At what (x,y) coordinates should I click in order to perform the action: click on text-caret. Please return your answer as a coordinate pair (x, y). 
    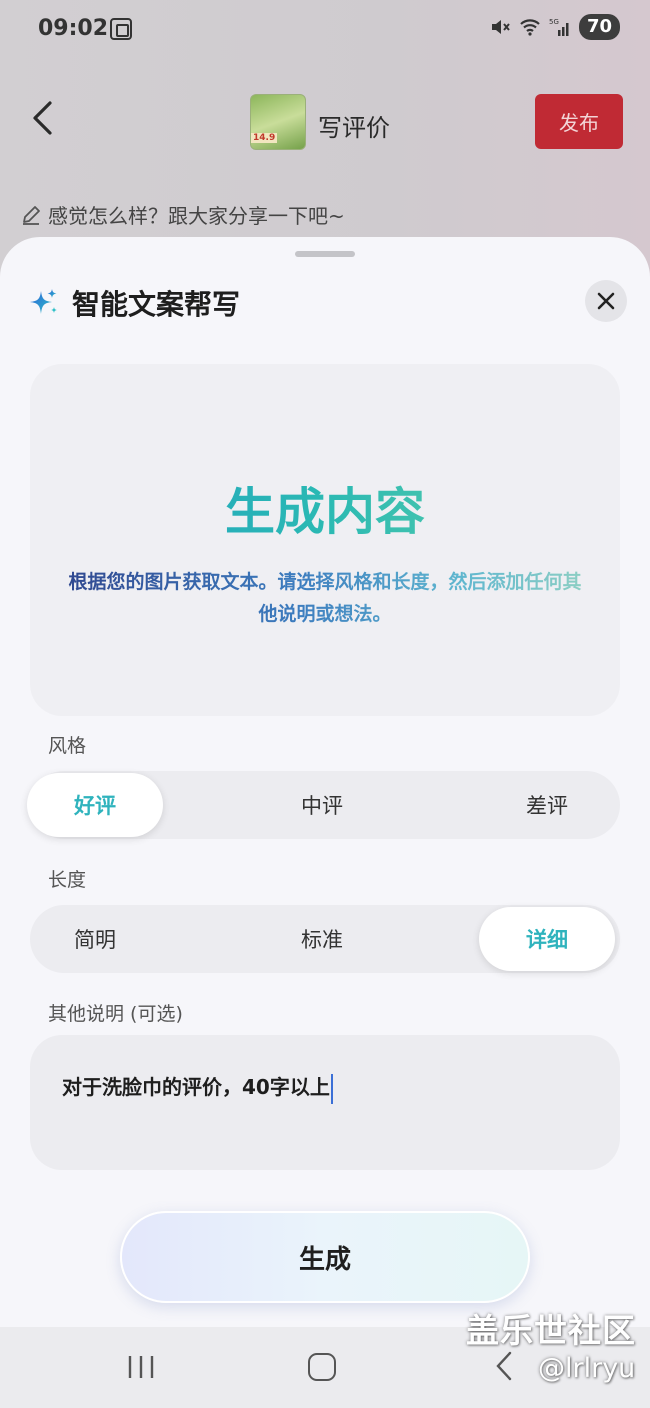
    Looking at the image, I should click on (331, 1088).